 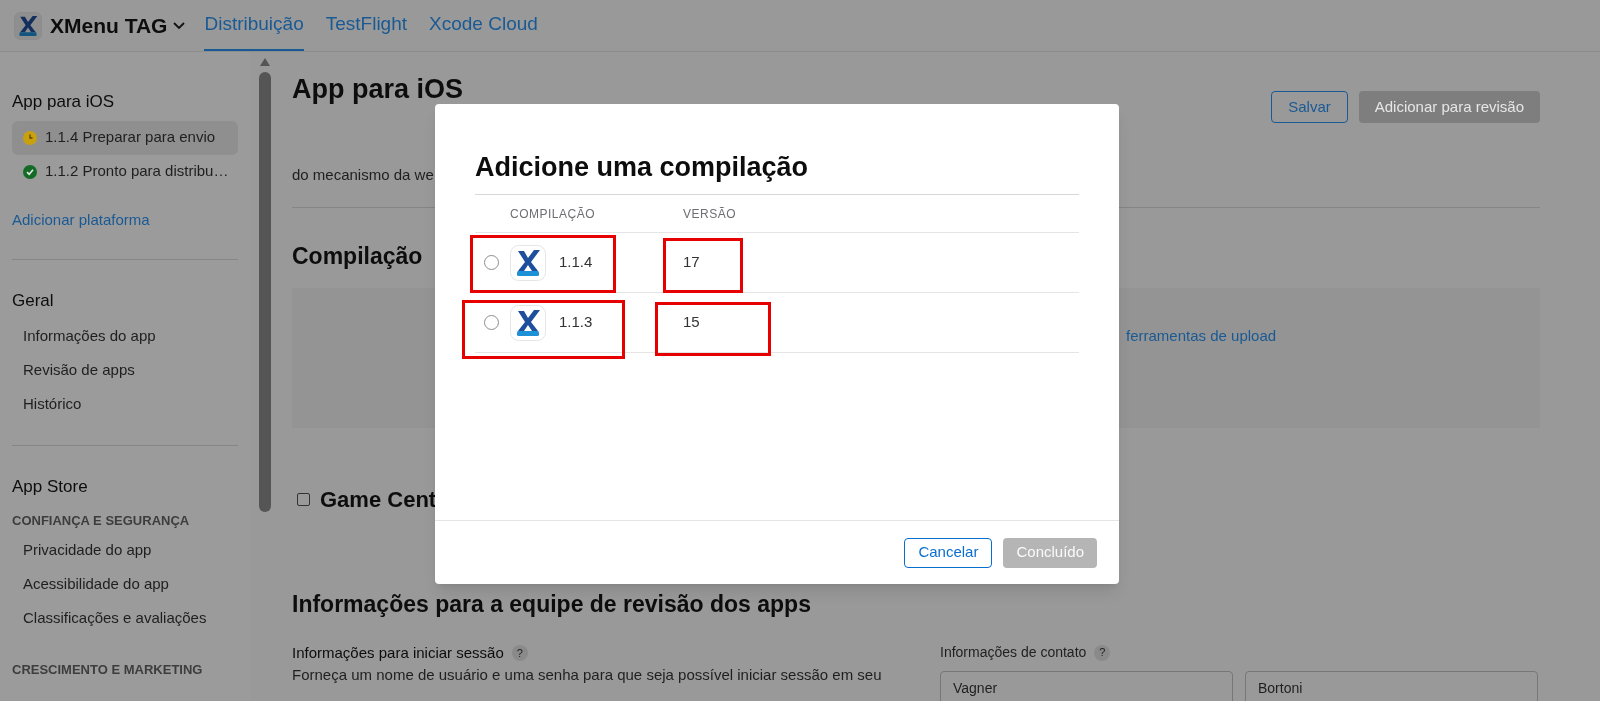 I want to click on scroll-up-icon, so click(x=265, y=62).